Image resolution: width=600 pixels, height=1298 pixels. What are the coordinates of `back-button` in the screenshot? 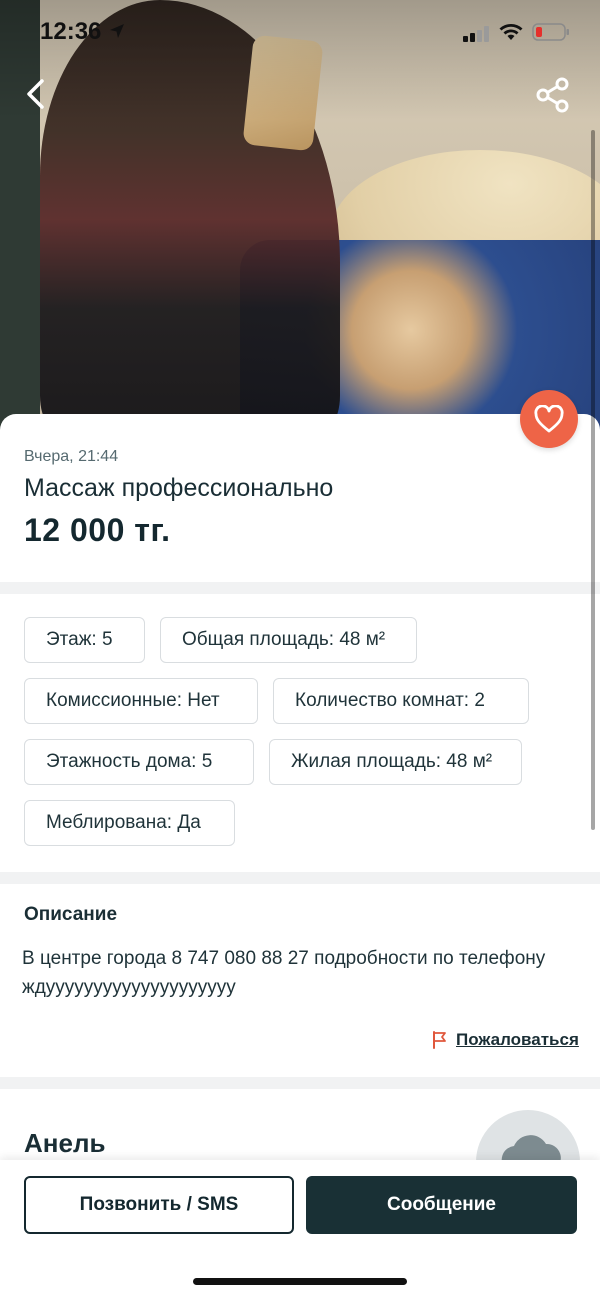 It's located at (38, 94).